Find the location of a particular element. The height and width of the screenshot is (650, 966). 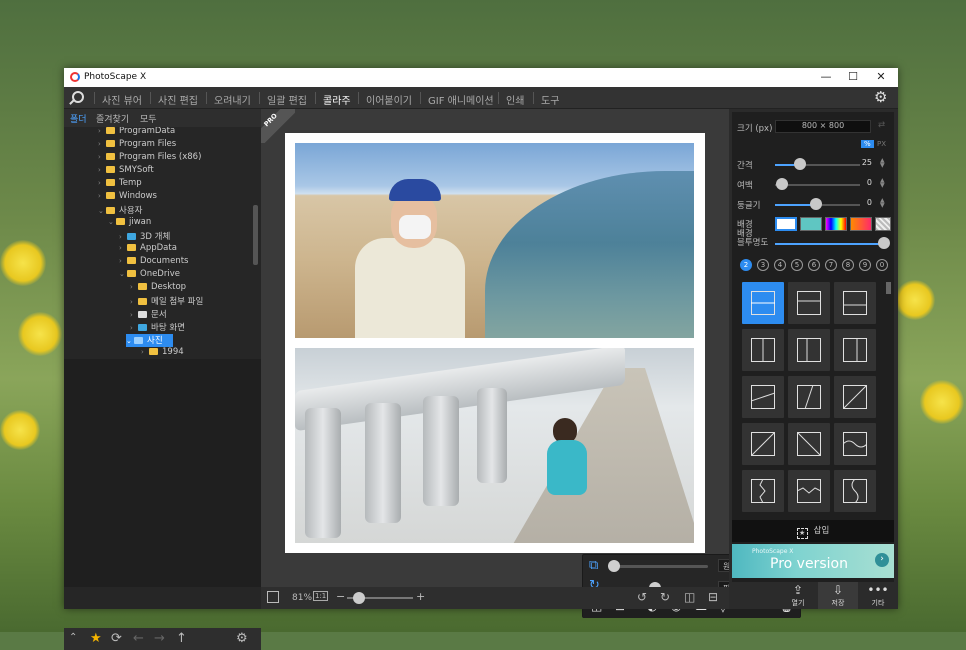

collage-photo-beach is located at coordinates (494, 240).